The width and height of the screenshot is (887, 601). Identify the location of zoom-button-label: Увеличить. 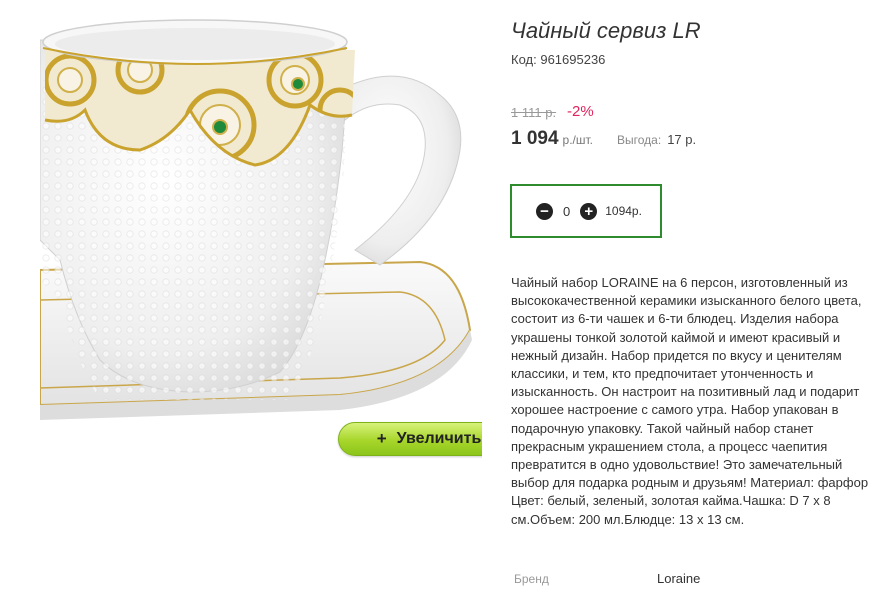
(439, 438).